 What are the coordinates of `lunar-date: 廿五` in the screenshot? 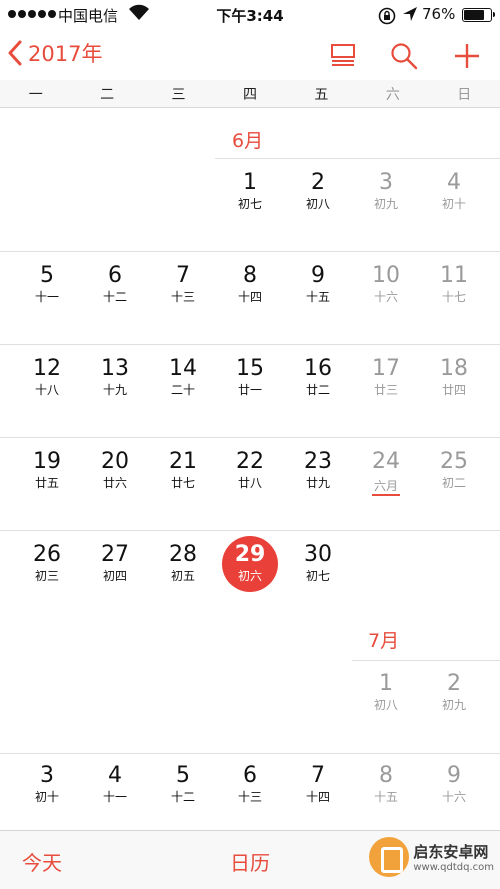 It's located at (46, 483).